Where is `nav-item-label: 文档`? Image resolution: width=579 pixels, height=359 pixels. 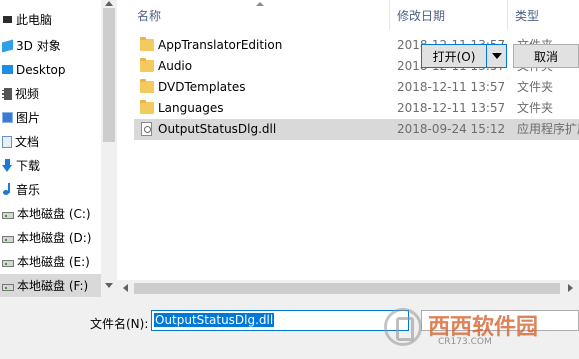 nav-item-label: 文档 is located at coordinates (27, 142).